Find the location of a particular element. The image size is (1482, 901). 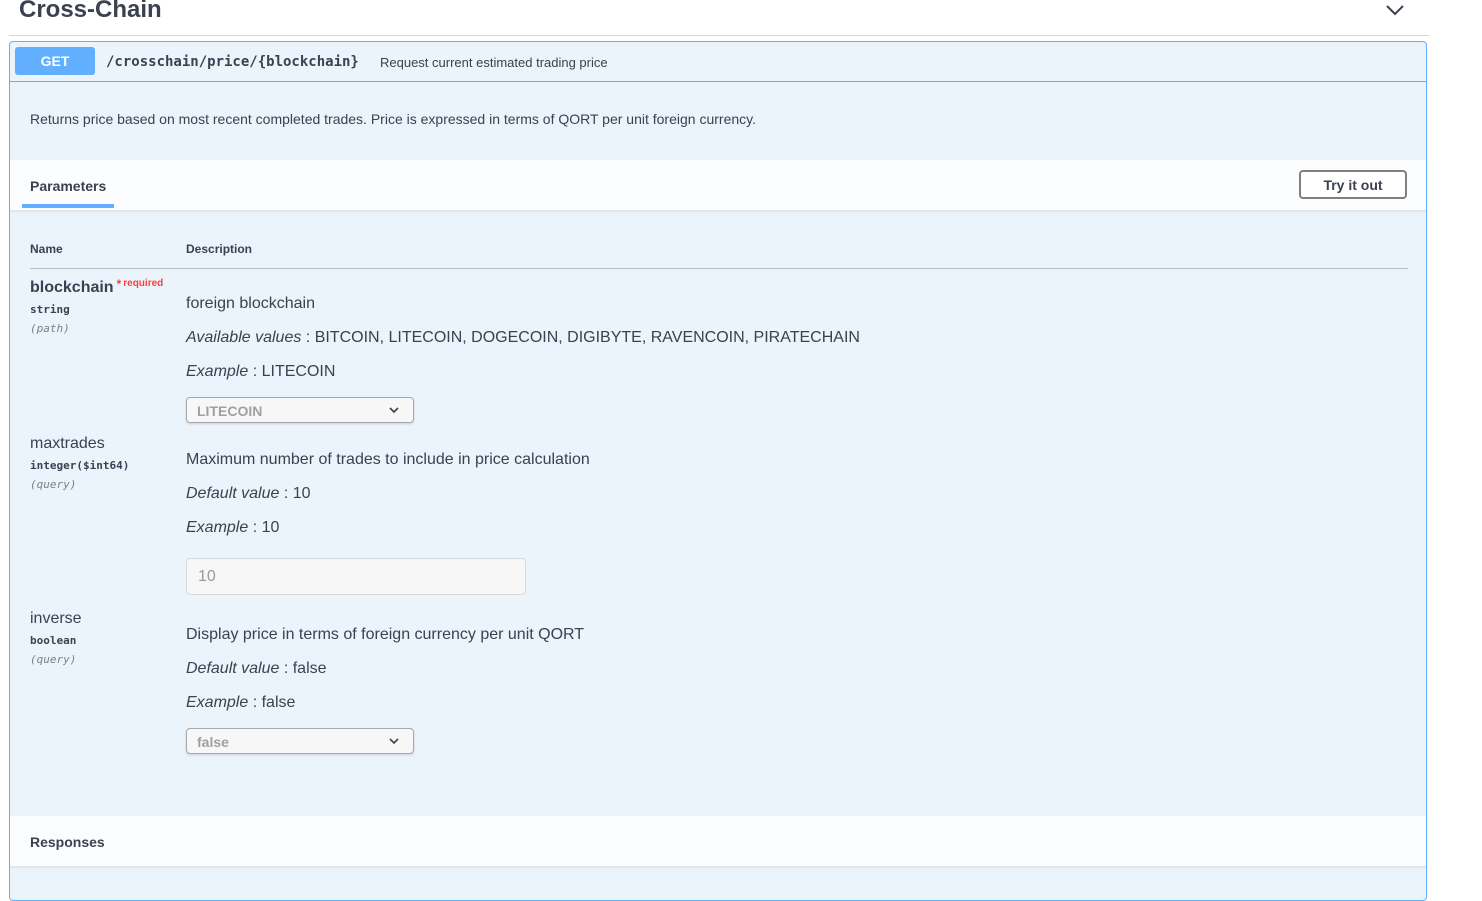

tab-parameters: Parameters is located at coordinates (68, 186).